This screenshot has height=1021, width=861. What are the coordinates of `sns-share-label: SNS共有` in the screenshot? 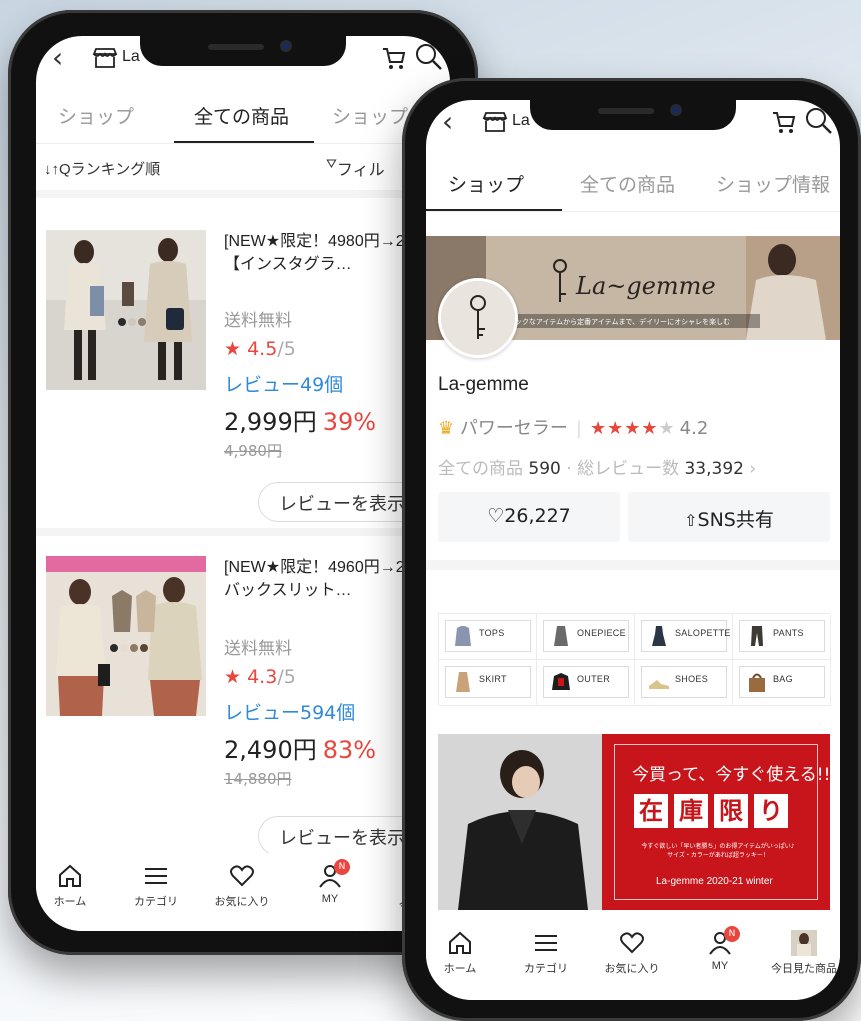 It's located at (735, 520).